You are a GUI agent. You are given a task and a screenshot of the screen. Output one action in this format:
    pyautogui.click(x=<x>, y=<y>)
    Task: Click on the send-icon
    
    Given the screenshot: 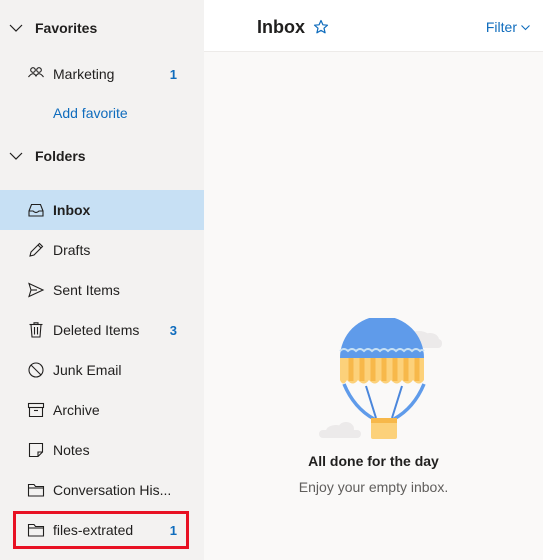 What is the action you would take?
    pyautogui.click(x=36, y=290)
    